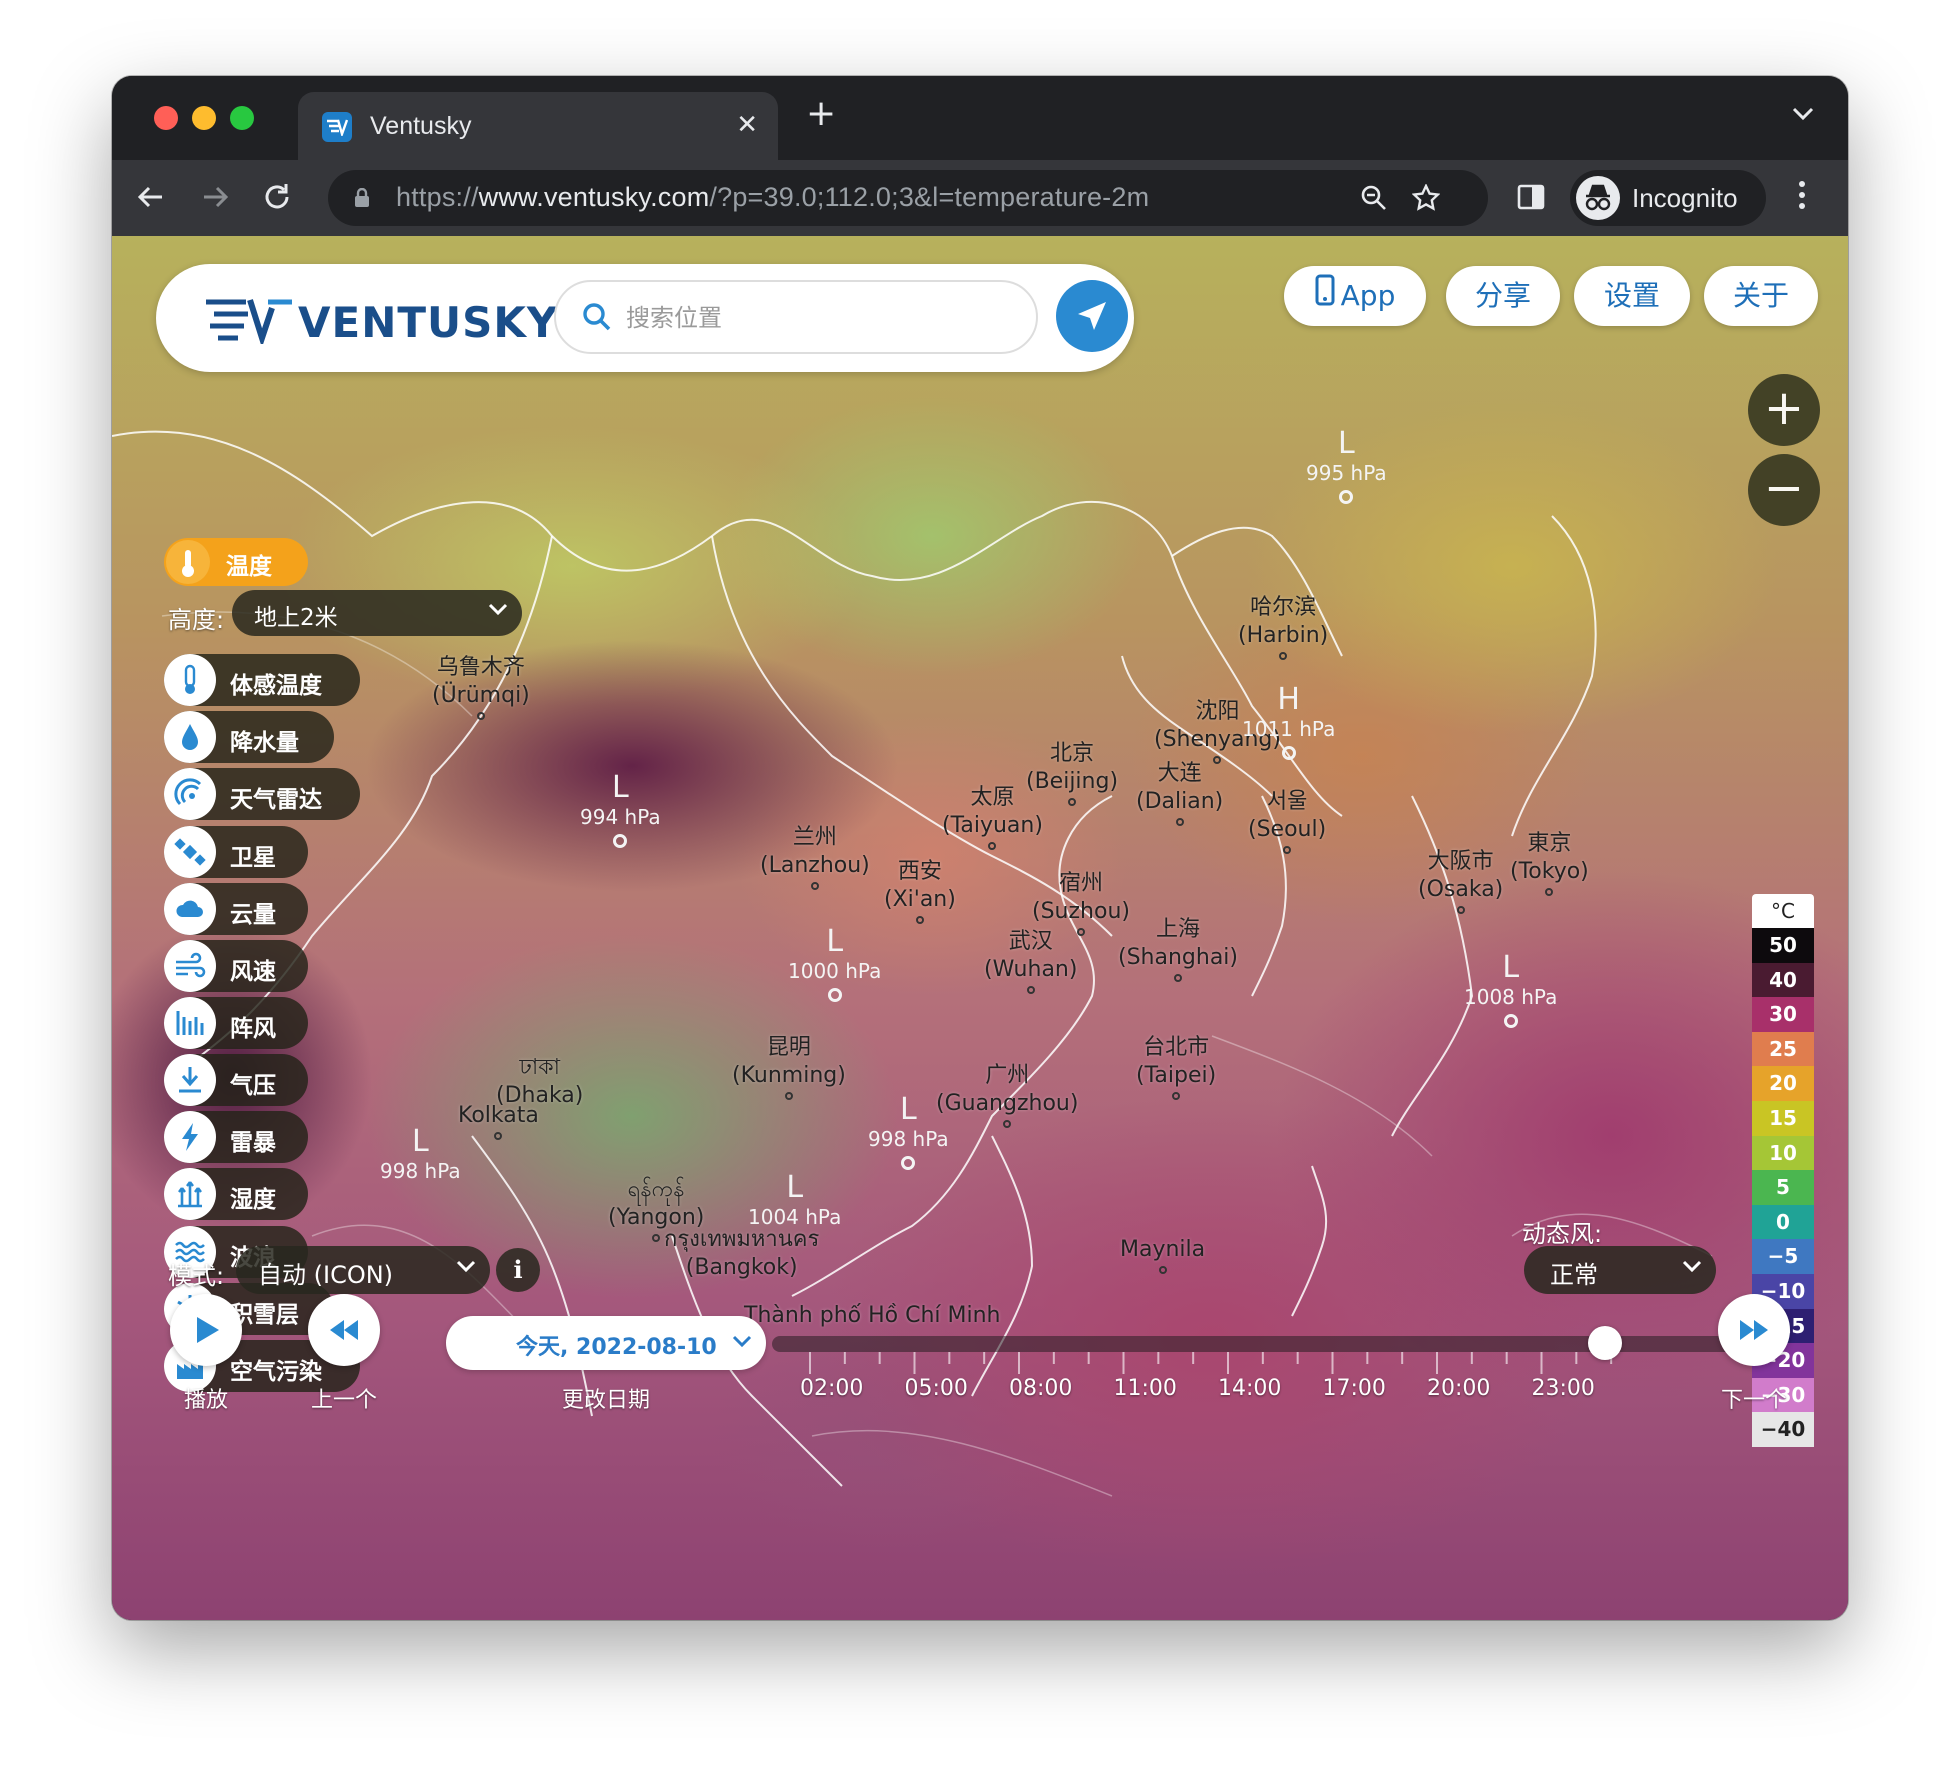 The height and width of the screenshot is (1768, 1960). Describe the element at coordinates (1510, 990) in the screenshot. I see `pressure-low-4: L 1008 hPa` at that location.